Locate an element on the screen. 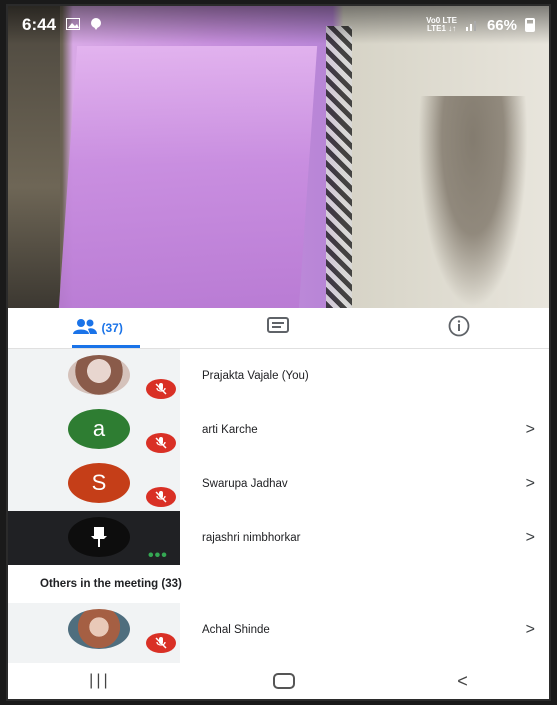 This screenshot has height=705, width=557. participant-name: rajashri nimbhorkar is located at coordinates (251, 538).